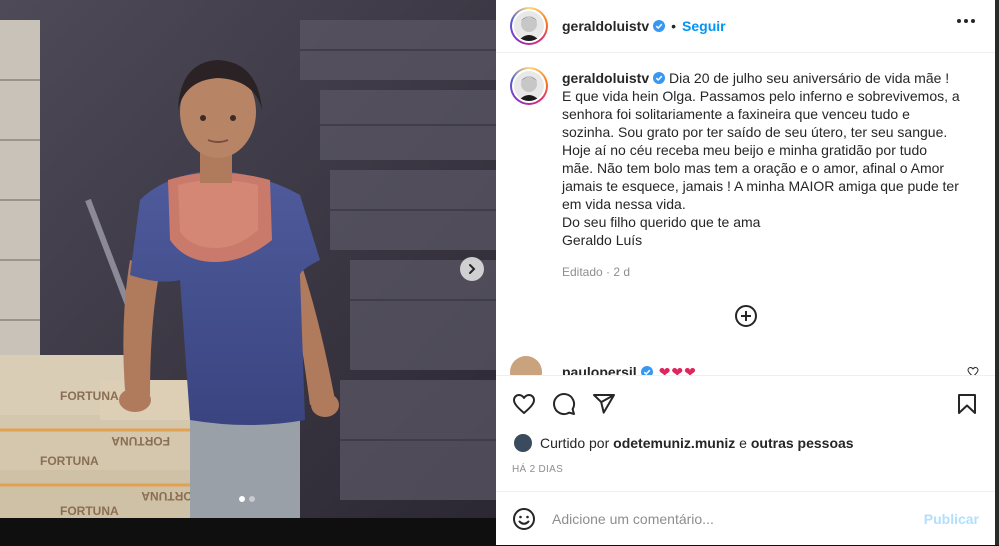 This screenshot has height=546, width=999. I want to click on comment-item: paulopersil ❤❤❤, so click(603, 365).